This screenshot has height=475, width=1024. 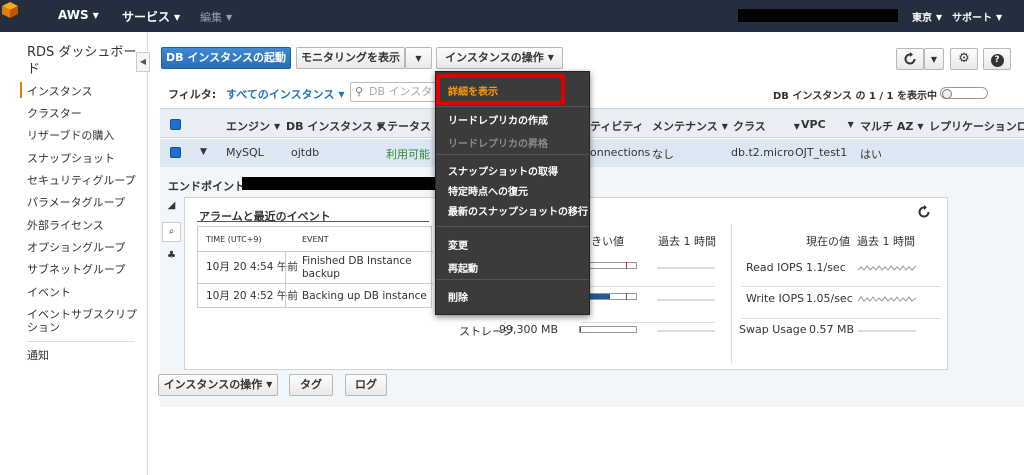 What do you see at coordinates (401, 91) in the screenshot?
I see `search-placeholder: DB インスタ` at bounding box center [401, 91].